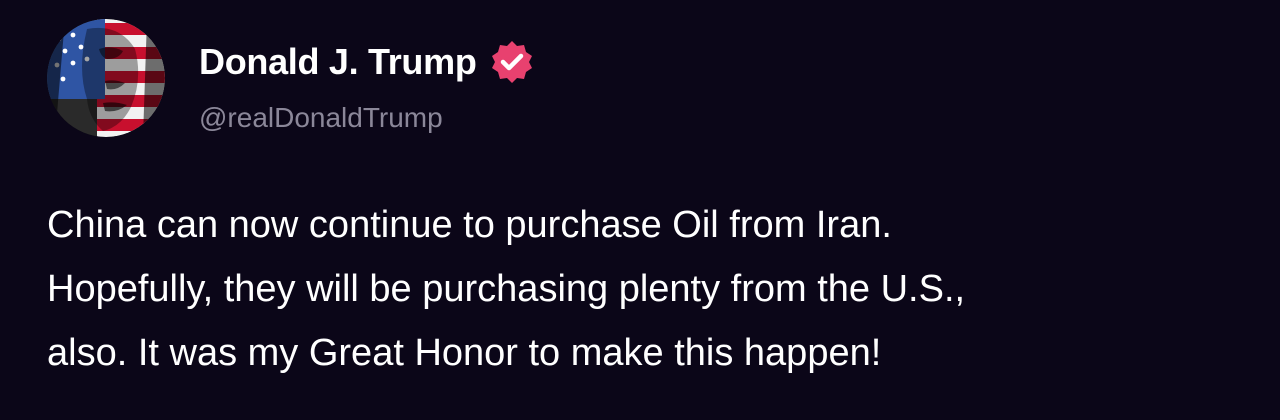  I want to click on author-name-row: Donald J. Trump, so click(367, 62).